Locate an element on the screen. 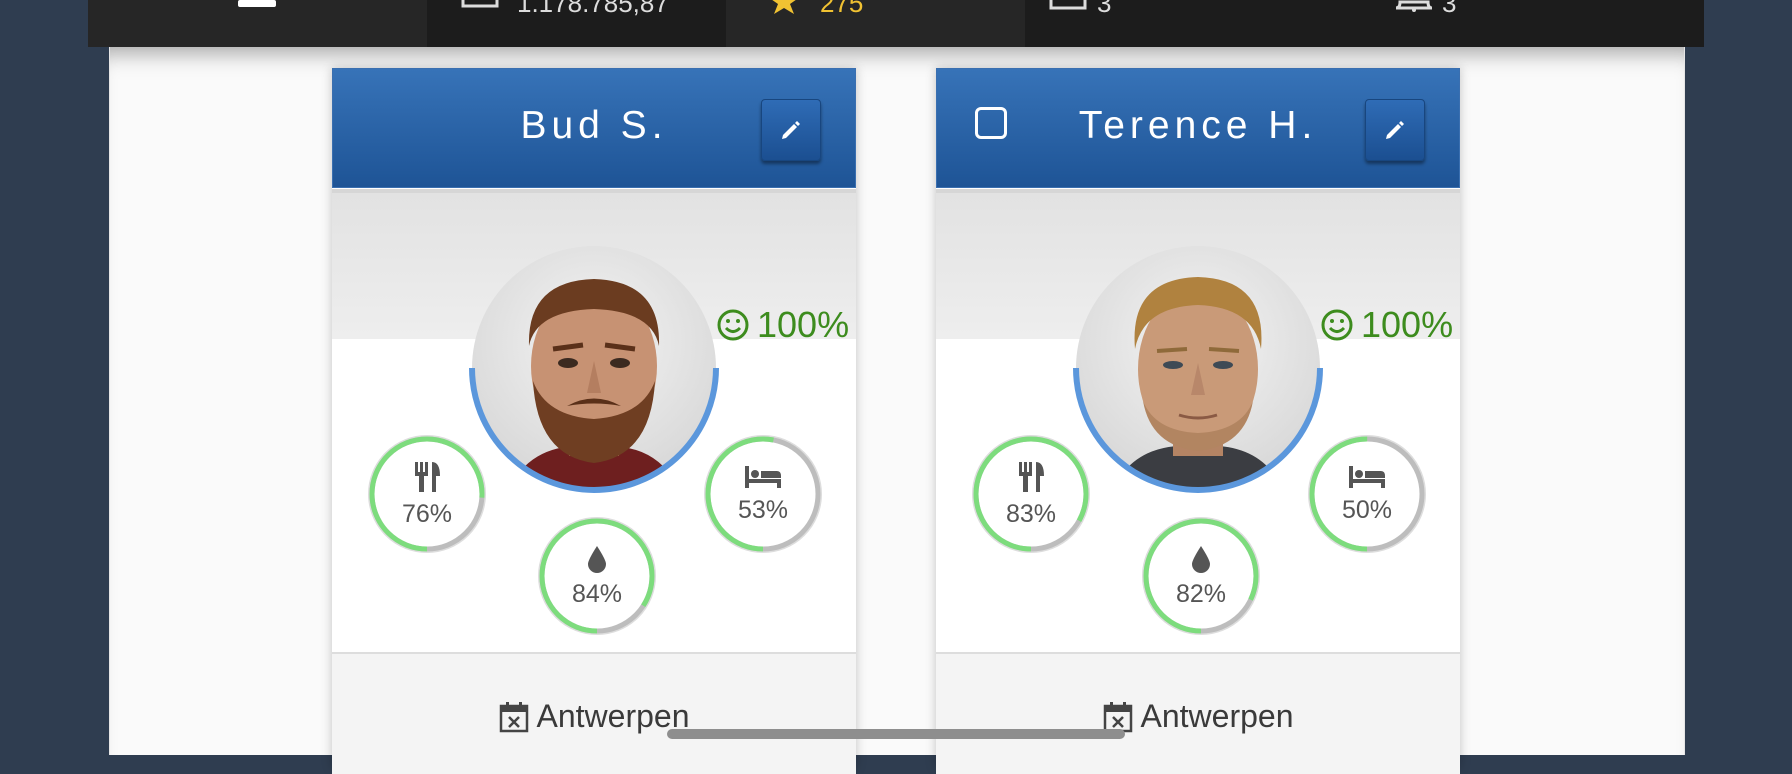 This screenshot has width=1792, height=774. tasks-segment: 3 is located at coordinates (1194, 23).